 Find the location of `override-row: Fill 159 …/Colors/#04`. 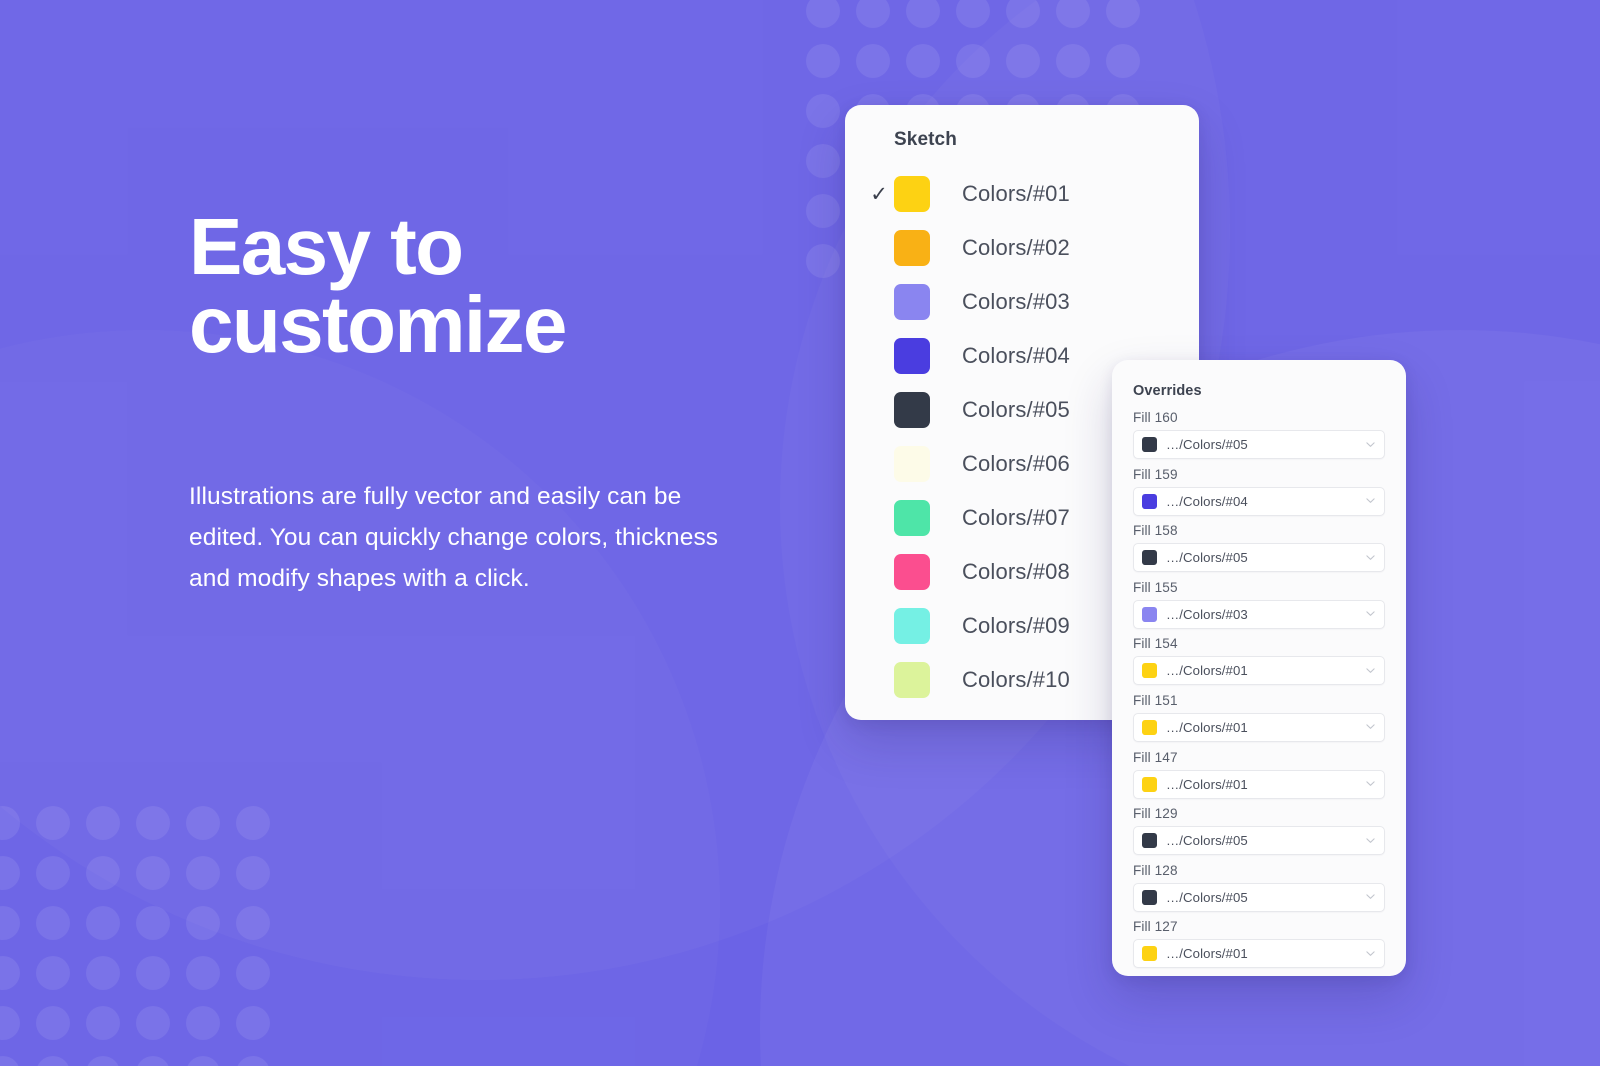

override-row: Fill 159 …/Colors/#04 is located at coordinates (1259, 491).